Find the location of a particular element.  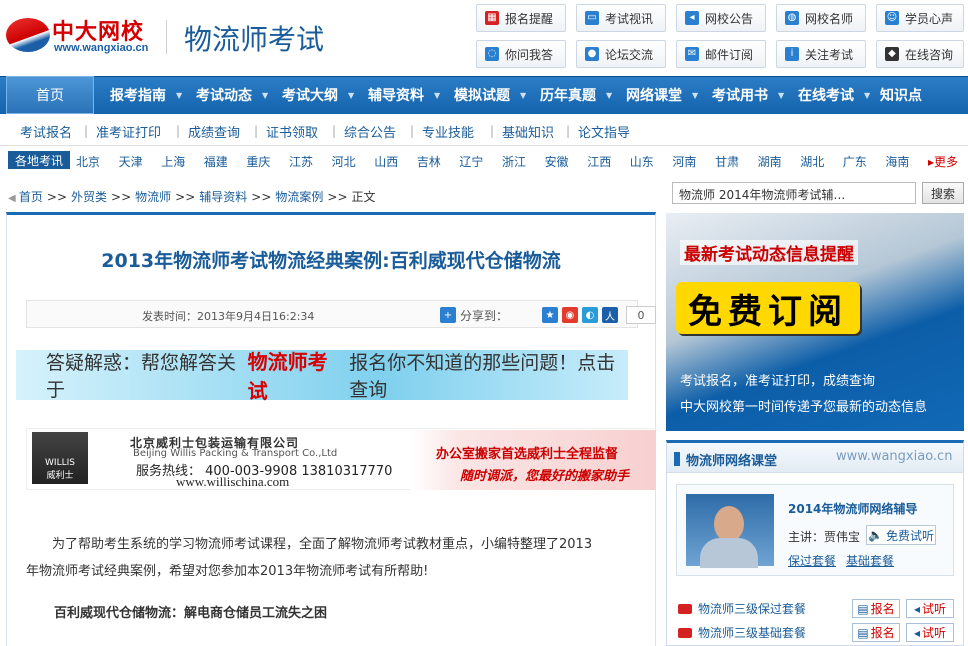

top-link-8: i 关注考试 is located at coordinates (821, 54).